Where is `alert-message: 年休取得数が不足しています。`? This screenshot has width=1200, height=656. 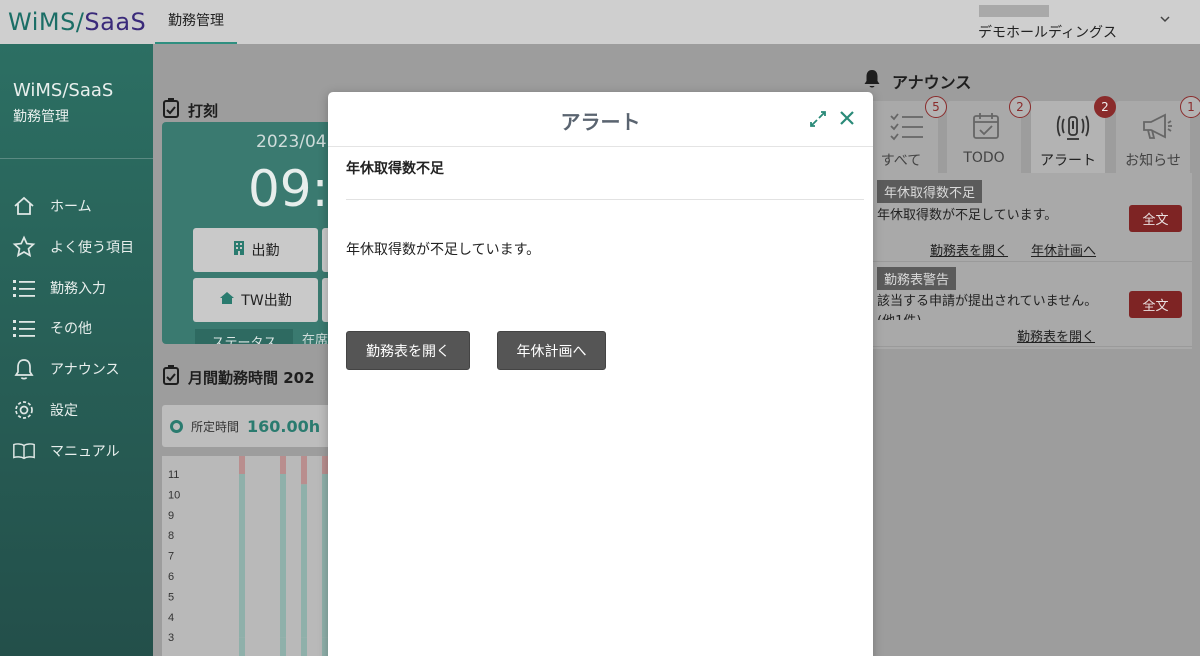
alert-message: 年休取得数が不足しています。 is located at coordinates (967, 215).